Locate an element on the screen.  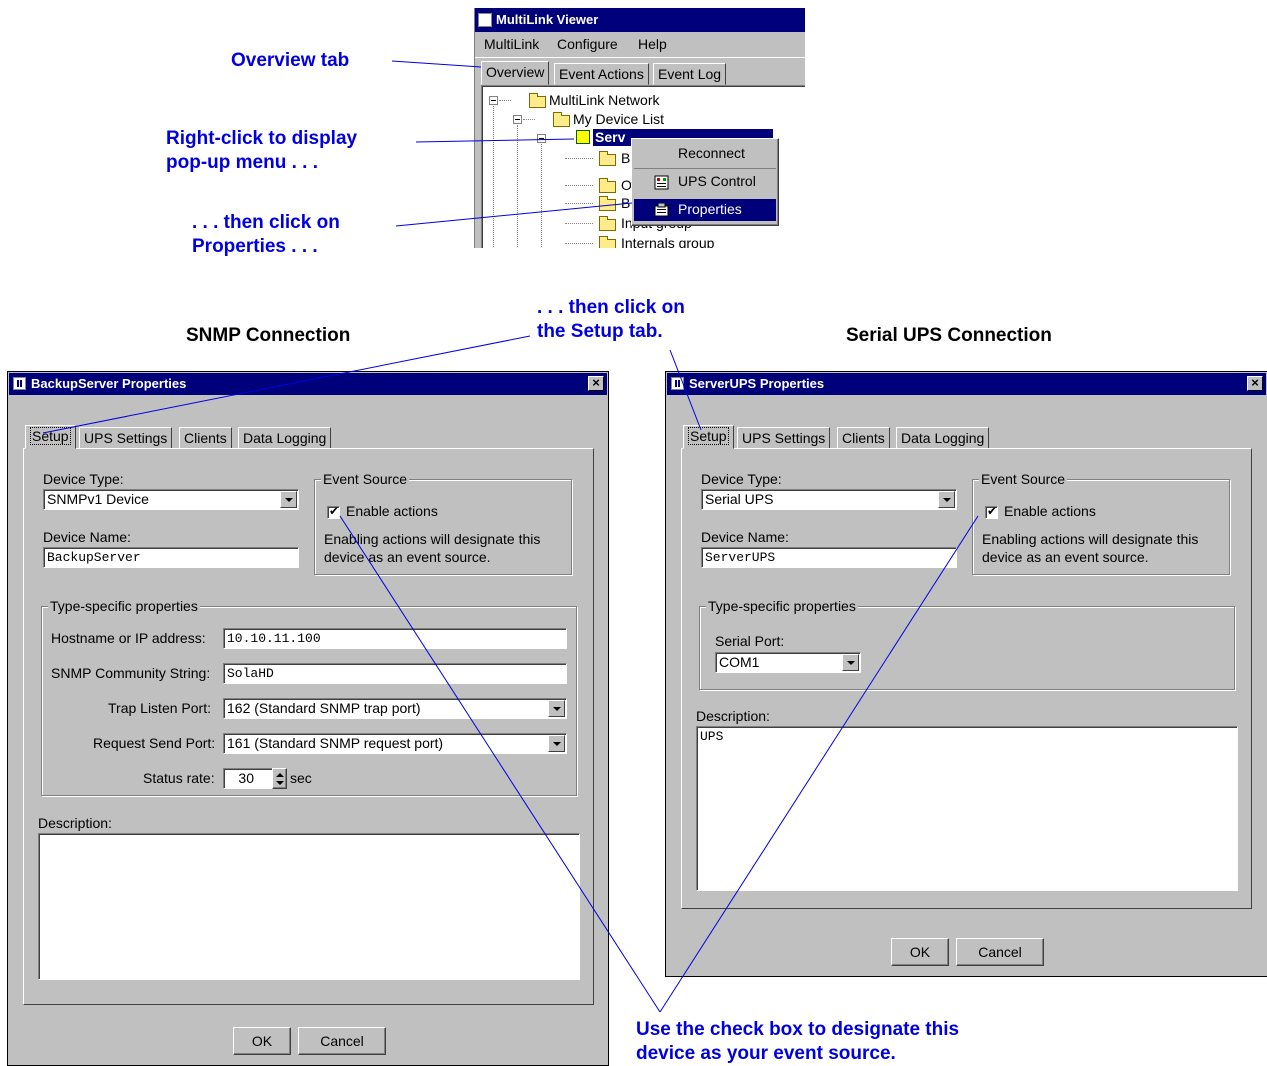
description-textarea: UPS is located at coordinates (967, 808).